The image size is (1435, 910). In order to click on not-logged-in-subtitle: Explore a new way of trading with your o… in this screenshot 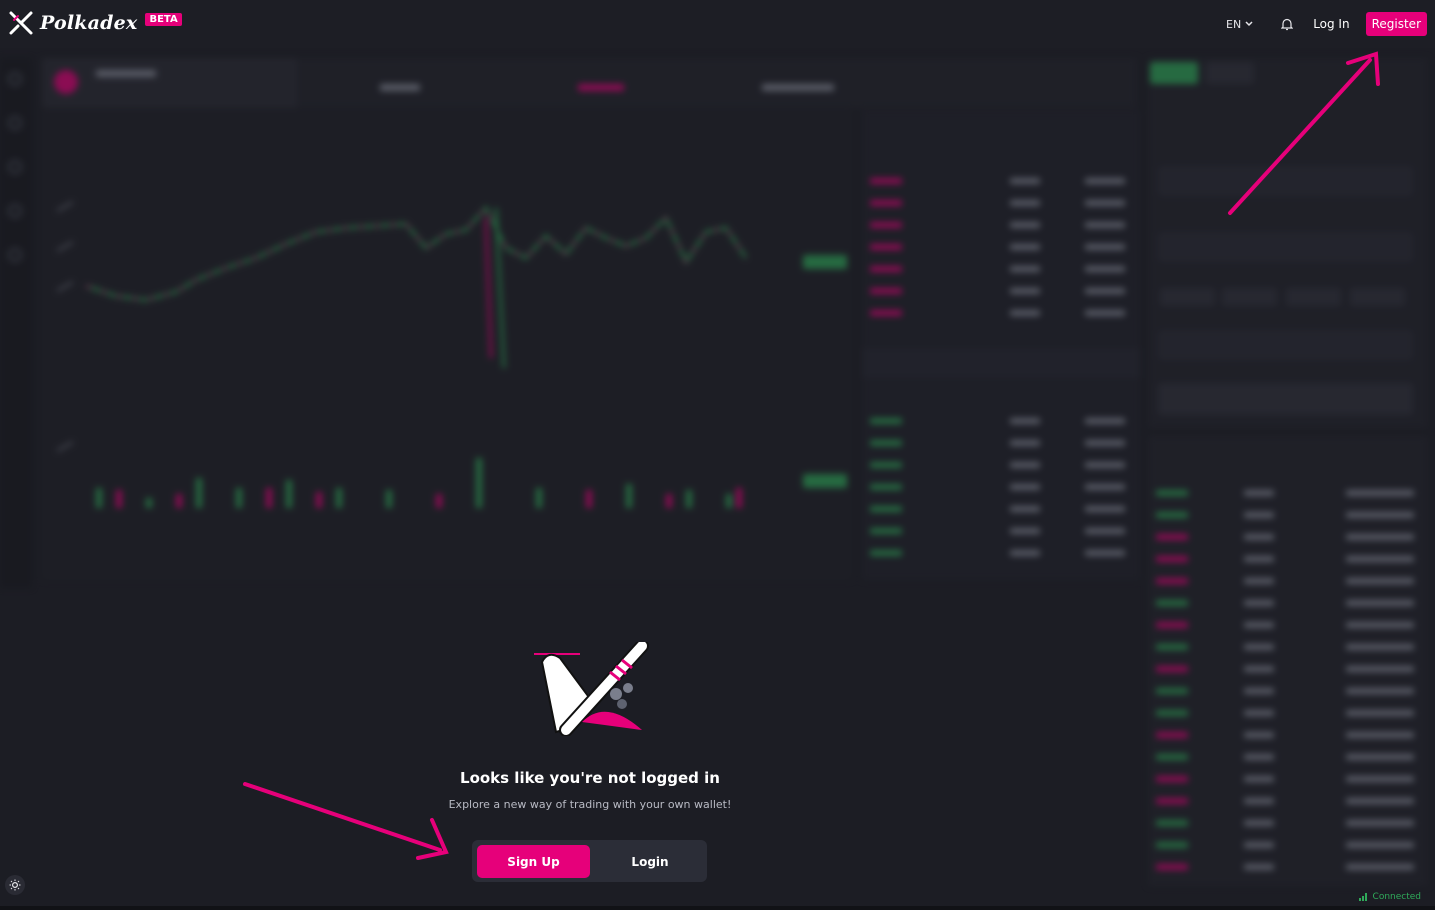, I will do `click(590, 804)`.